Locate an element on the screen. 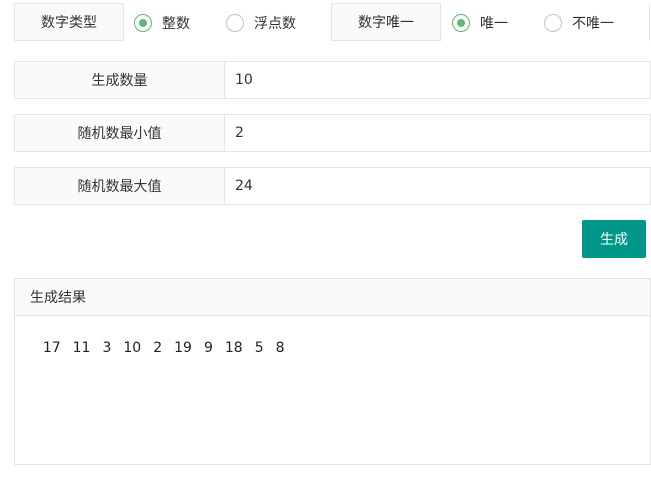  count-label: 生成数量 is located at coordinates (120, 80).